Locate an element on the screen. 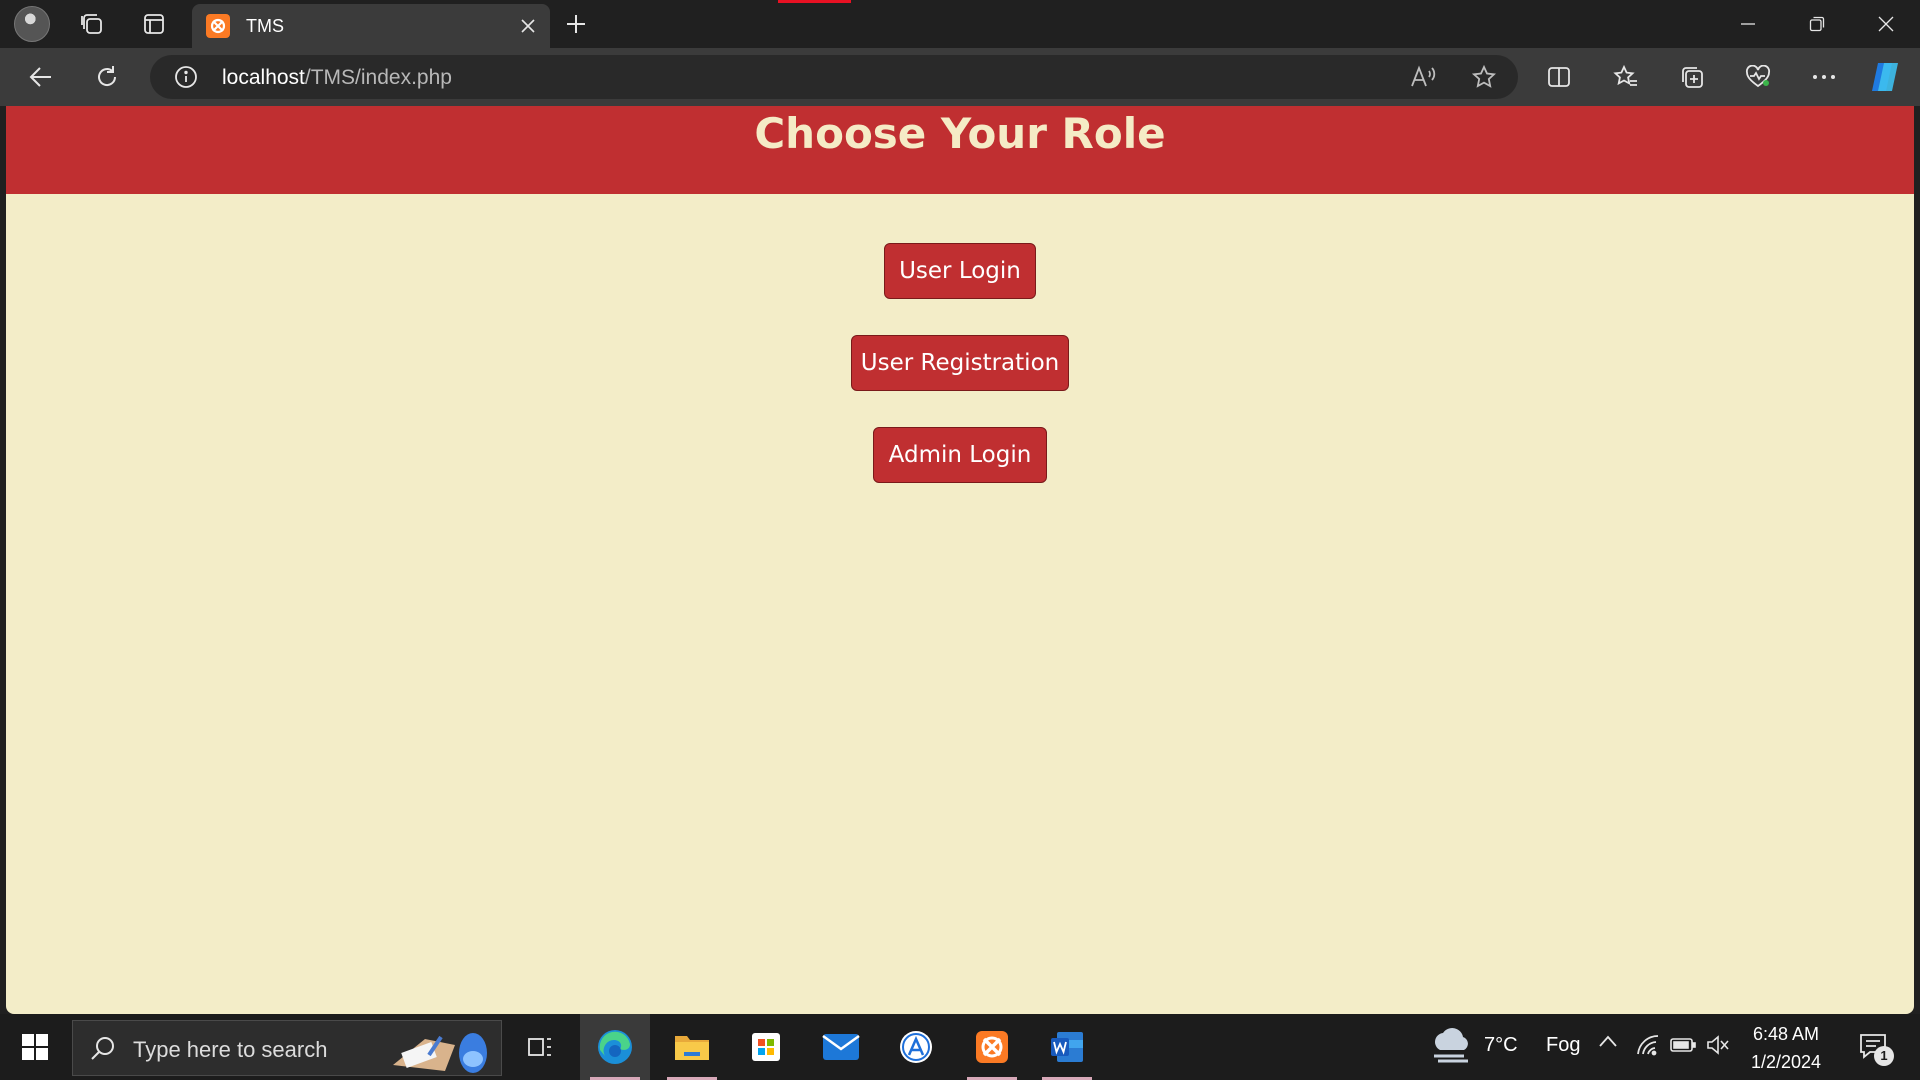  xampp-favicon-icon is located at coordinates (218, 26).